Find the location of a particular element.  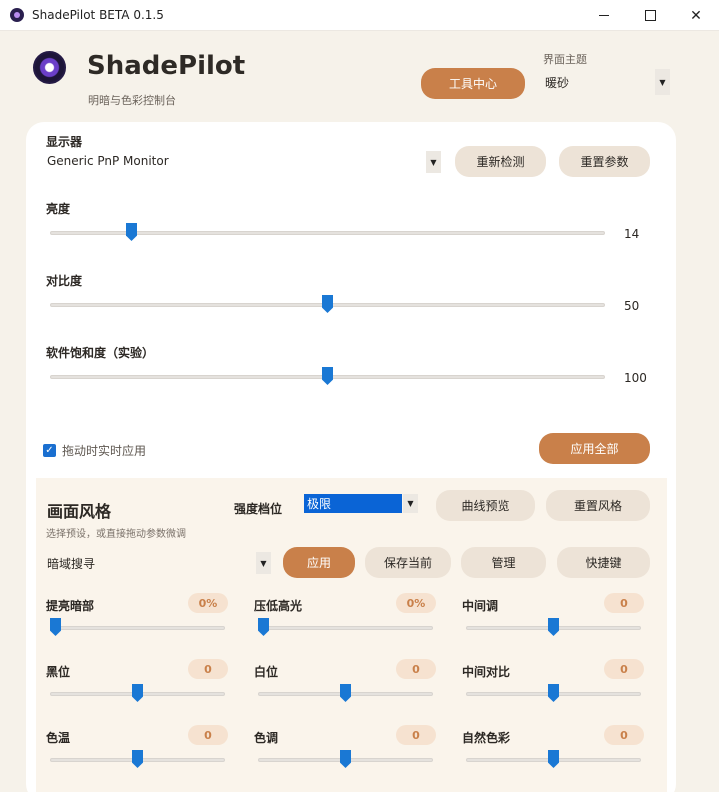

save-current-button: 保存当前 is located at coordinates (408, 562).